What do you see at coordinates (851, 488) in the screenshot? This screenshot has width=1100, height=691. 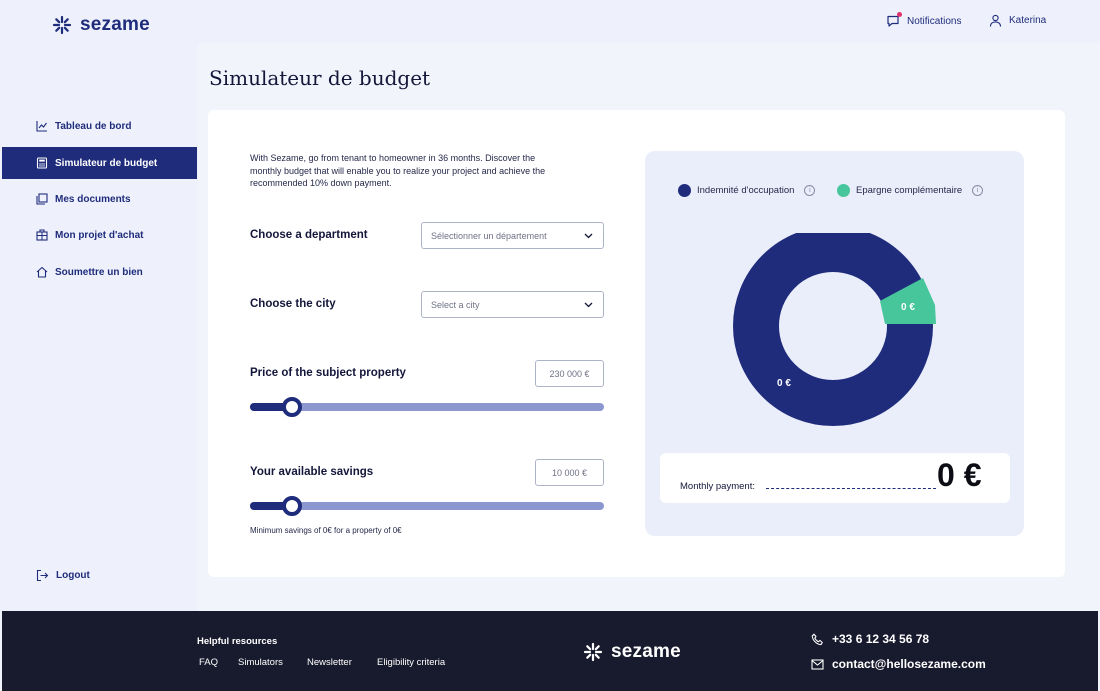 I see `monthly-payment-divider` at bounding box center [851, 488].